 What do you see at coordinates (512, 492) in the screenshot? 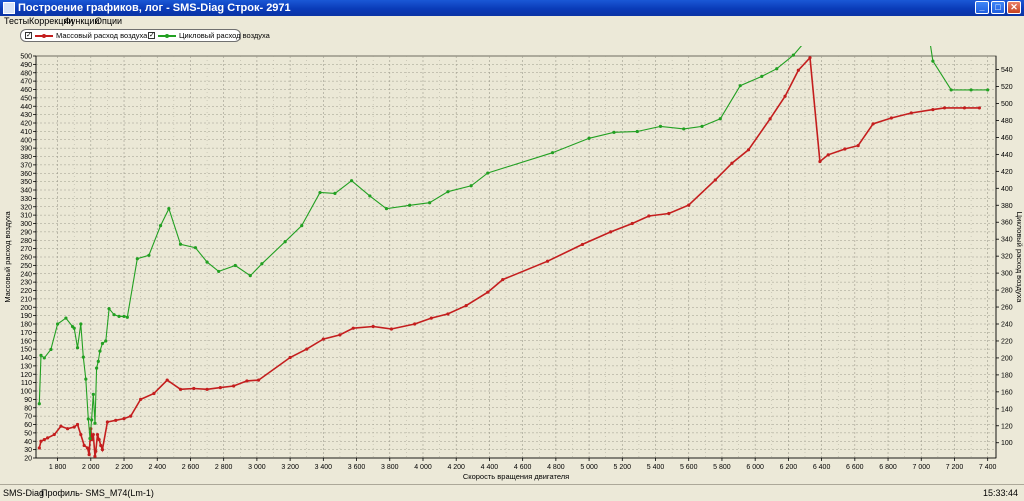
I see `status-bar: SMS-Diag Профиль- SMS_M74(Lm-1) 15:33:44` at bounding box center [512, 492].